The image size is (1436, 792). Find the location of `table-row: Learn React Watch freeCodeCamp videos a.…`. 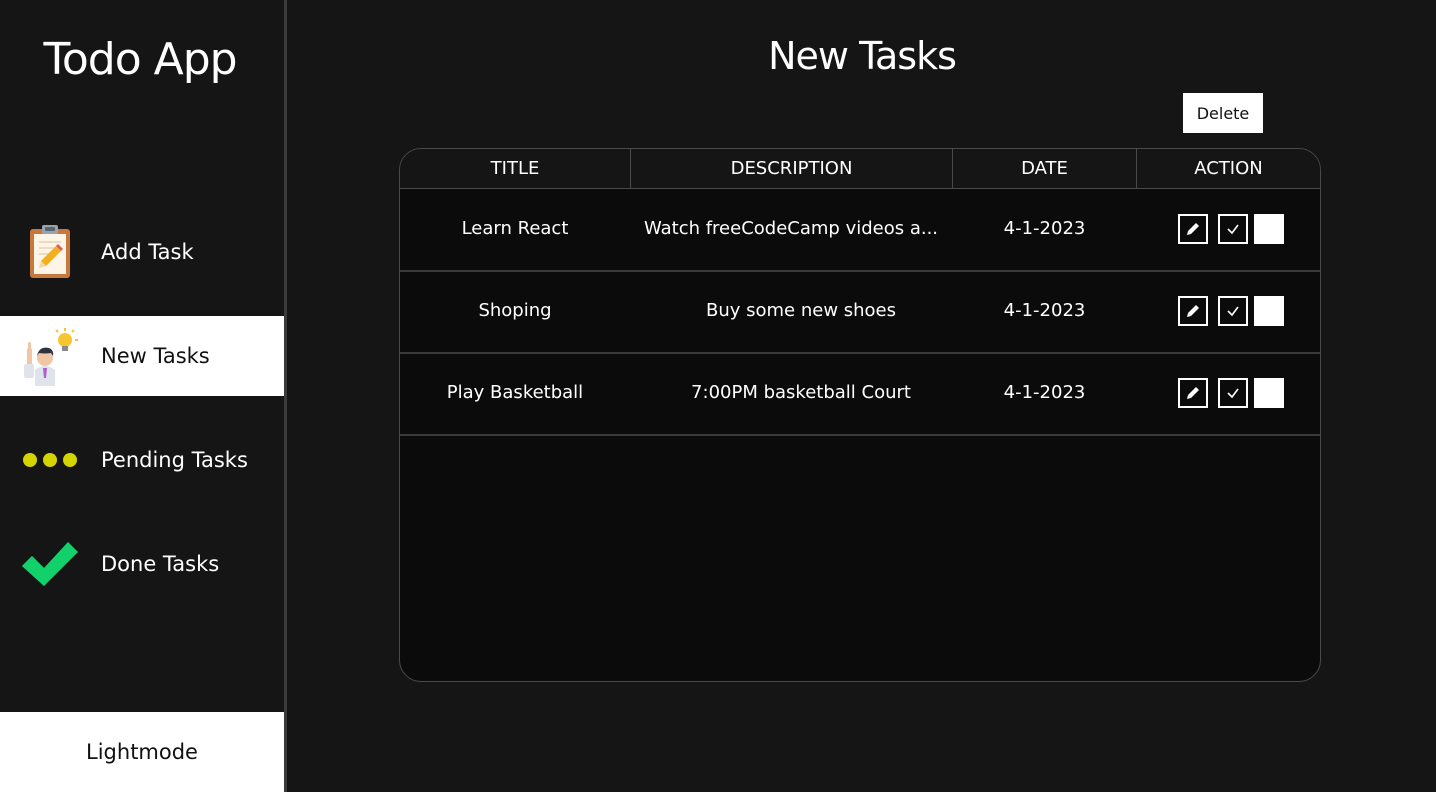

table-row: Learn React Watch freeCodeCamp videos a.… is located at coordinates (860, 230).